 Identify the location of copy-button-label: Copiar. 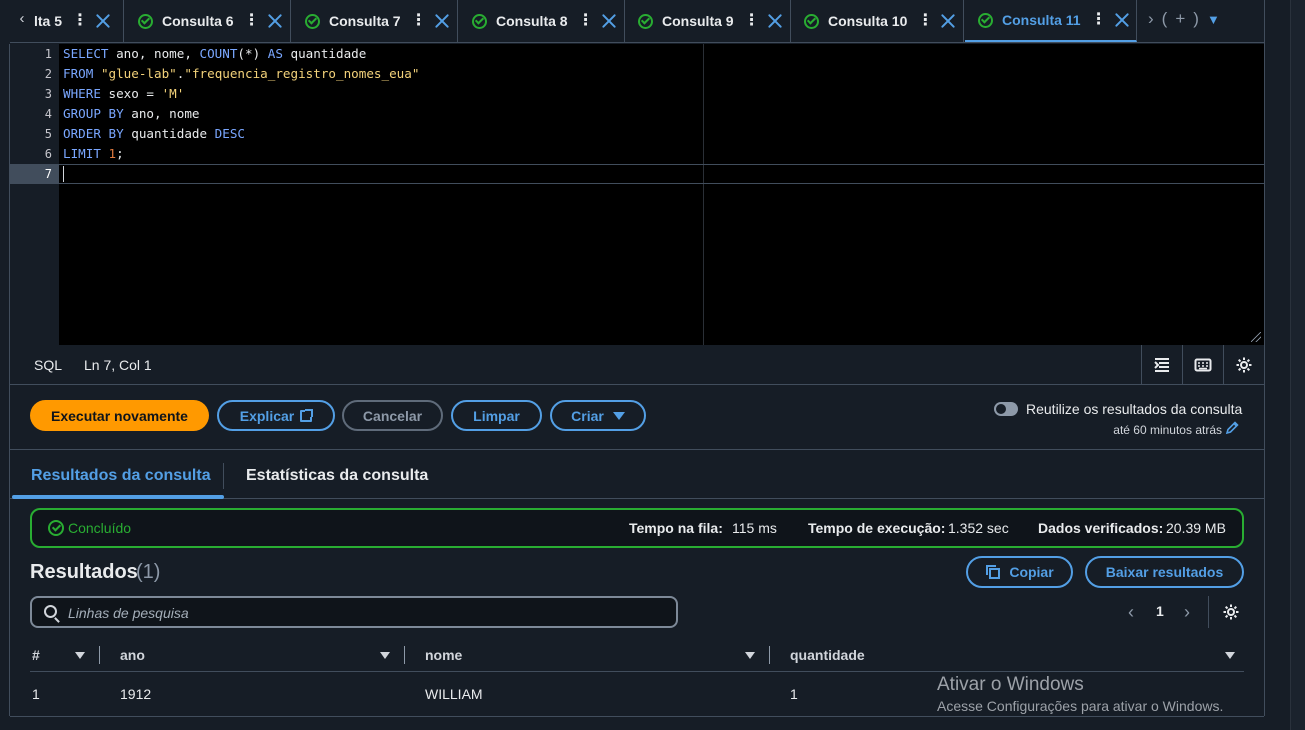
(1031, 572).